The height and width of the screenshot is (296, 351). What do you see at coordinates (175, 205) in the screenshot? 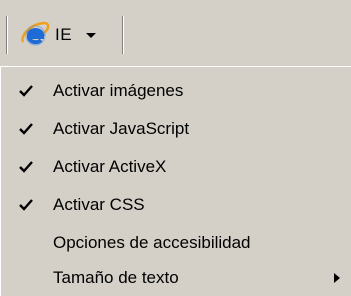
I see `menu-item-activar-css: Activar CSS` at bounding box center [175, 205].